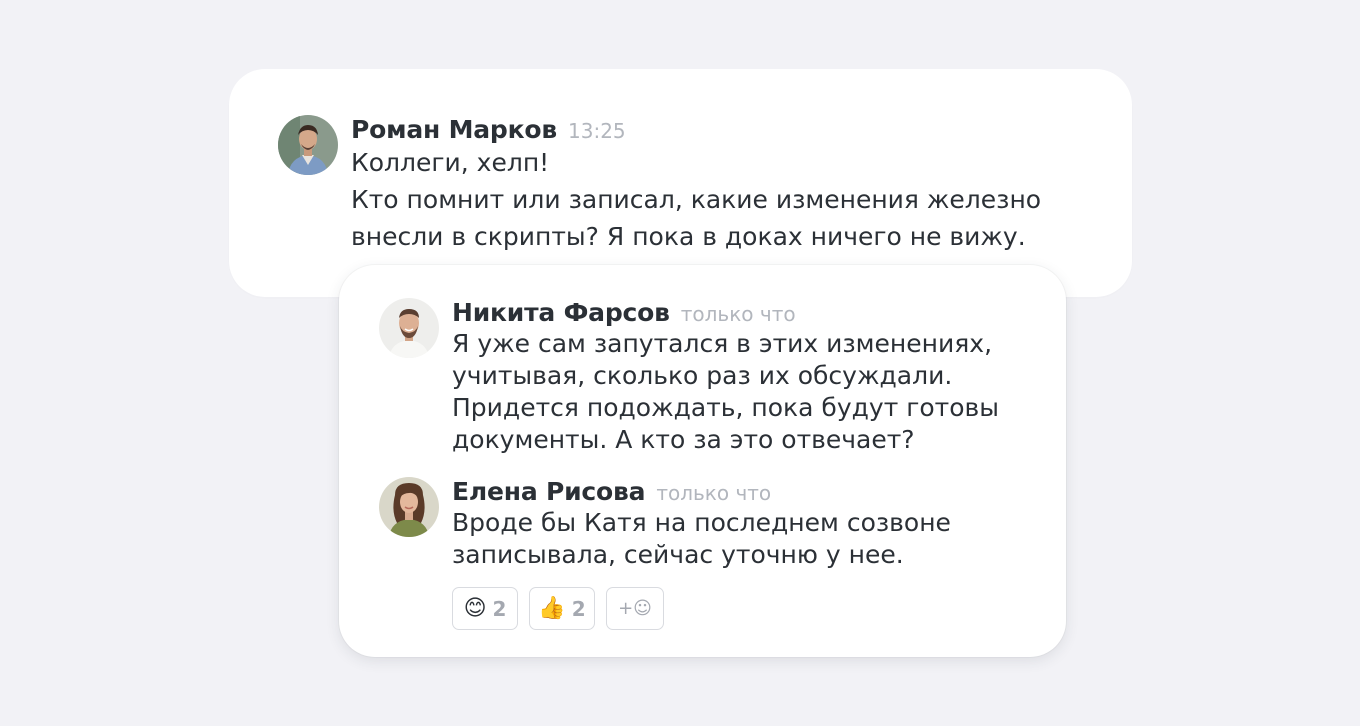 This screenshot has width=1360, height=726. I want to click on add-reaction-icon: +☺, so click(635, 608).